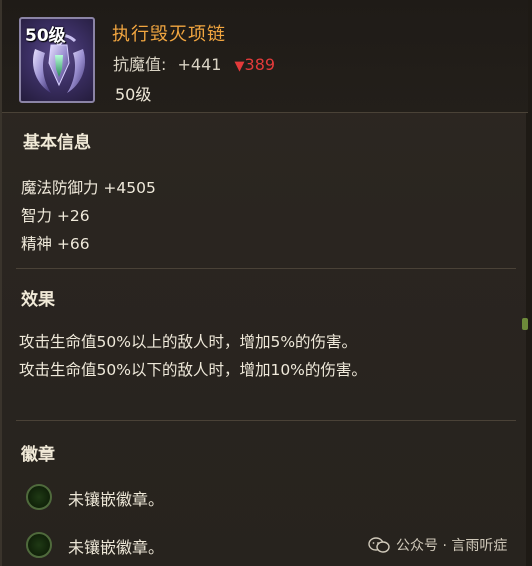 Image resolution: width=532 pixels, height=566 pixels. Describe the element at coordinates (57, 143) in the screenshot. I see `basic-info-title: 基本信息` at that location.